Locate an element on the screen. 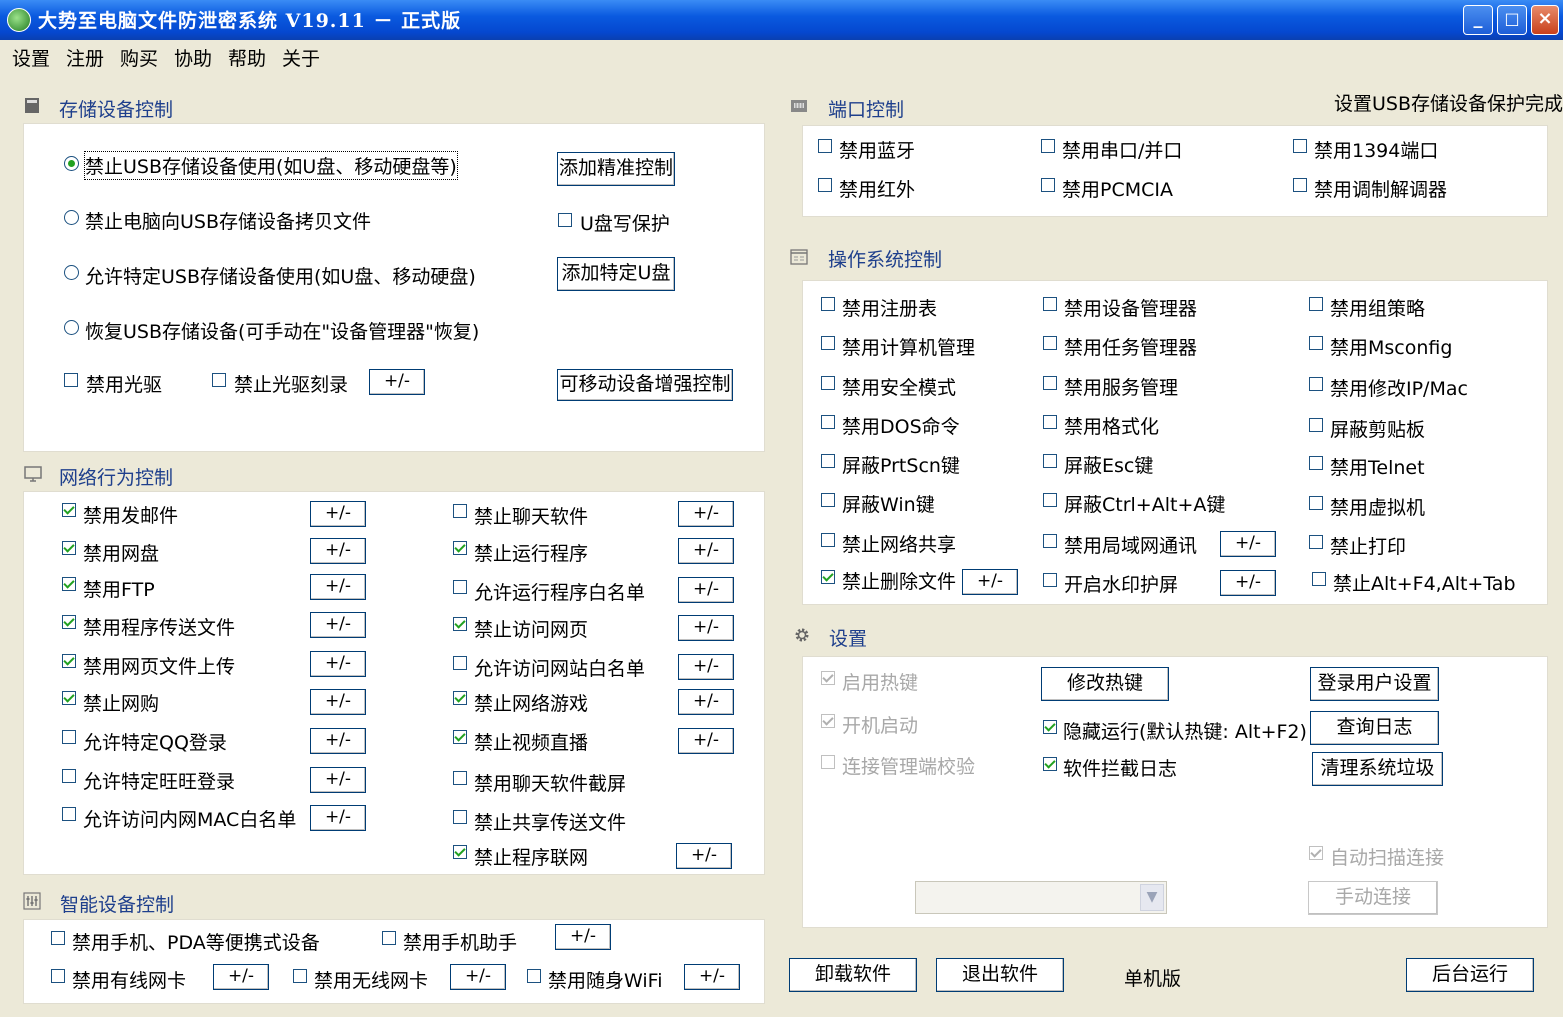 The image size is (1563, 1017). os-col1-label-2: 禁用安全模式 is located at coordinates (899, 386).